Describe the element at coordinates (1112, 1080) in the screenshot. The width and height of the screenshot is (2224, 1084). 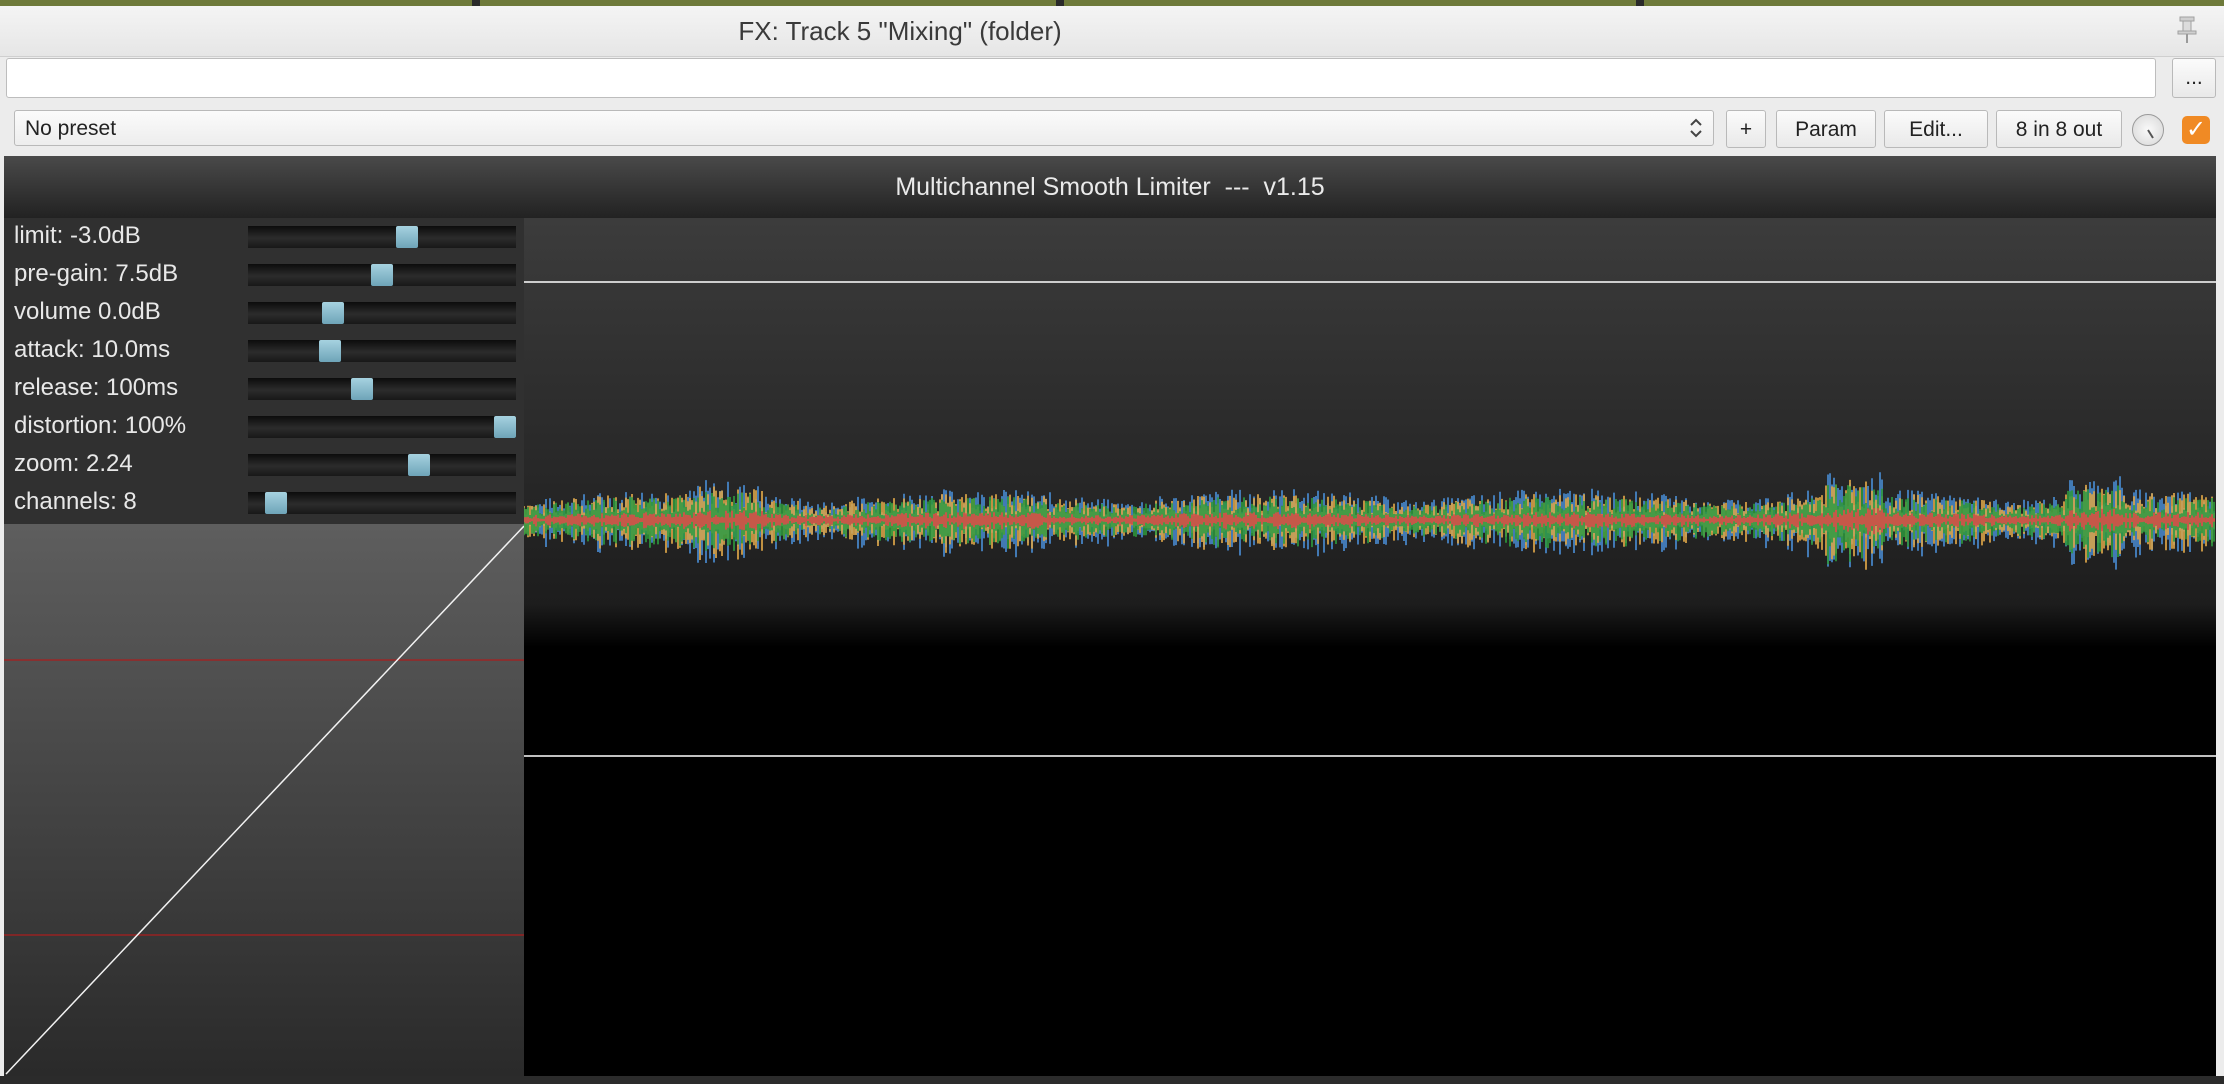
I see `bottom-strip` at that location.